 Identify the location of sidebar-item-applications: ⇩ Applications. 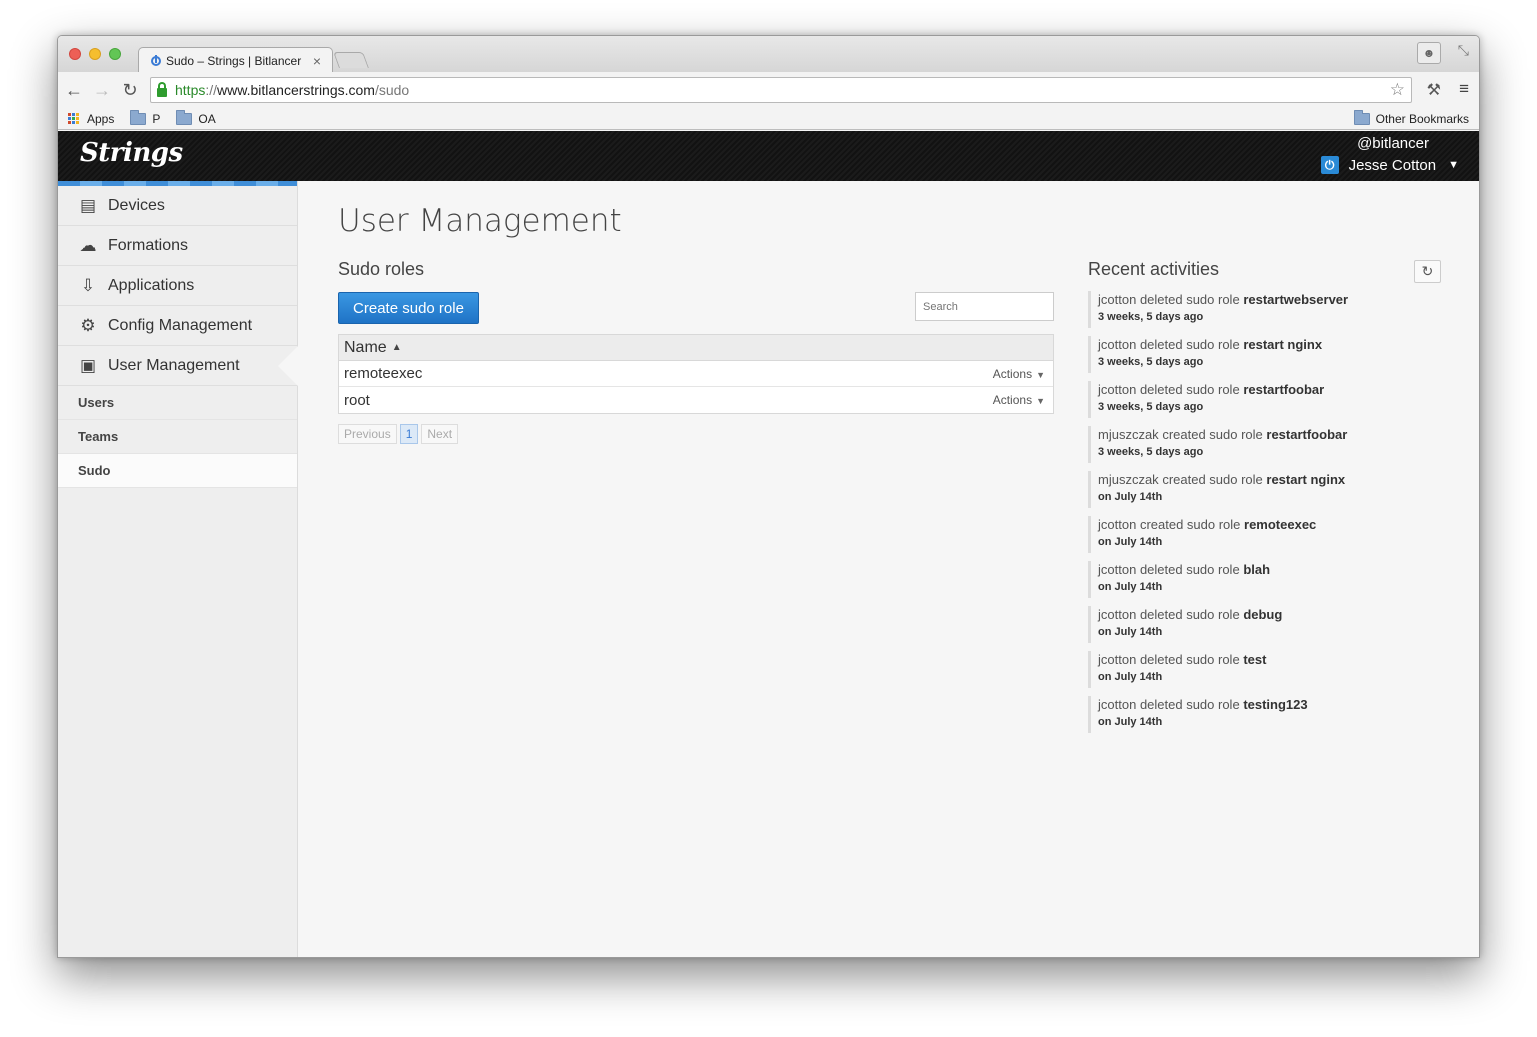
(177, 286).